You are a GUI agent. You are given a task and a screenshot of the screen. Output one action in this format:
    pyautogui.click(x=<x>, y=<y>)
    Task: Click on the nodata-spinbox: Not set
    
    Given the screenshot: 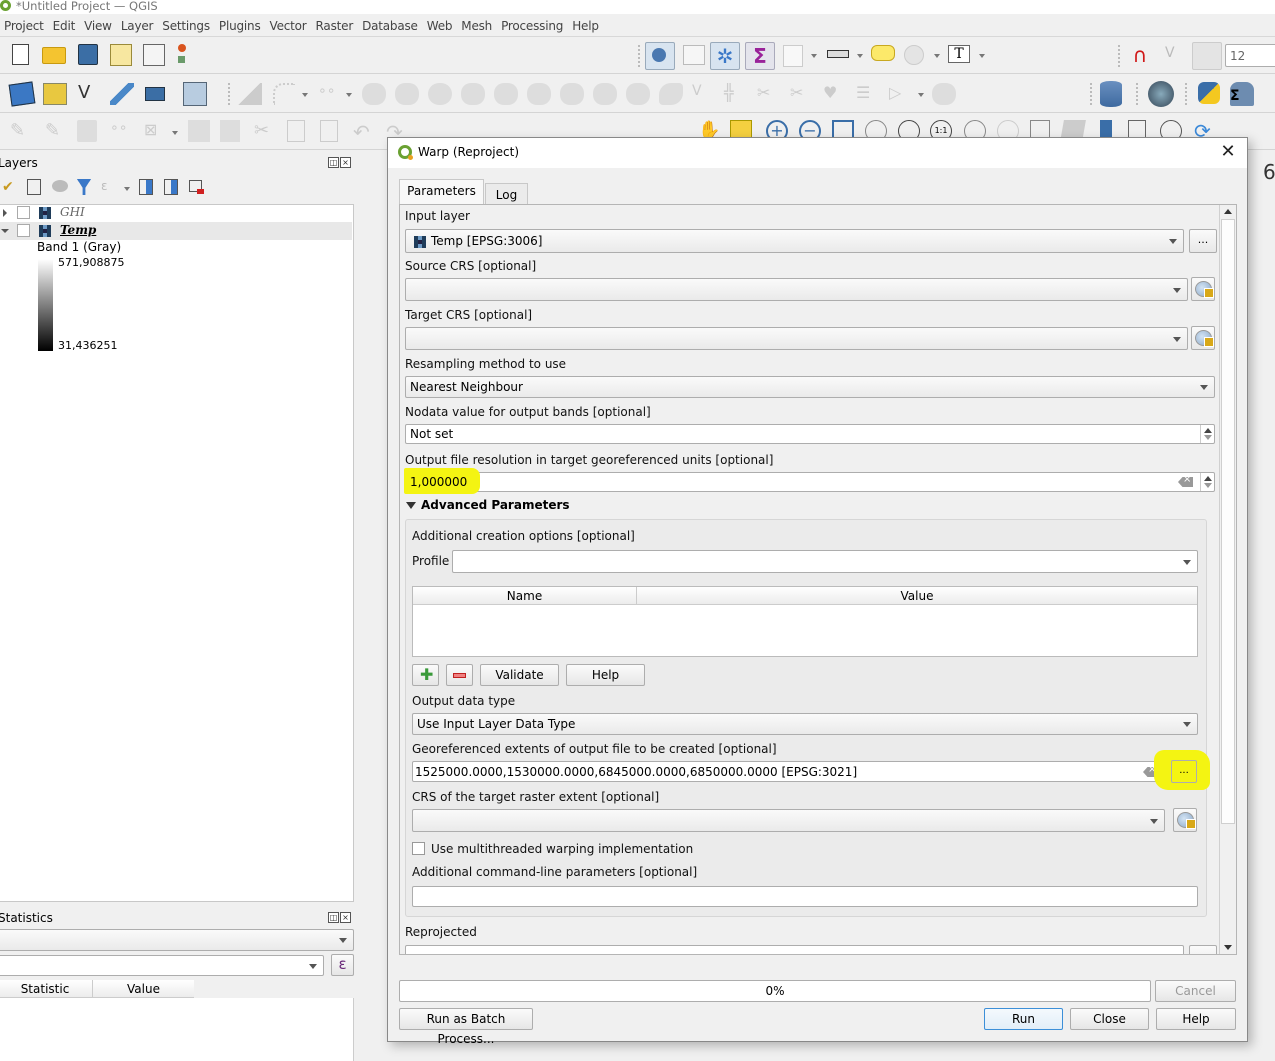 What is the action you would take?
    pyautogui.click(x=810, y=434)
    